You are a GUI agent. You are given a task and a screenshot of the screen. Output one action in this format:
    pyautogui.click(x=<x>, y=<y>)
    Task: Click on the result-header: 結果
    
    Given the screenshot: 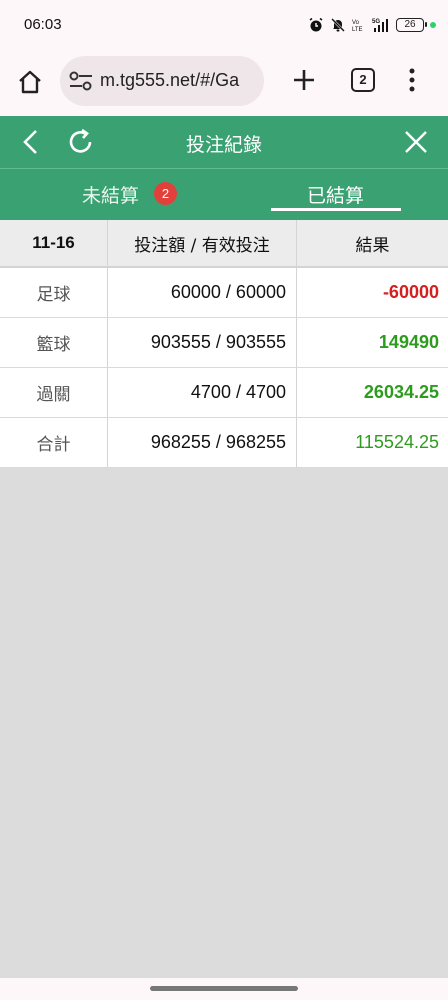 What is the action you would take?
    pyautogui.click(x=372, y=245)
    